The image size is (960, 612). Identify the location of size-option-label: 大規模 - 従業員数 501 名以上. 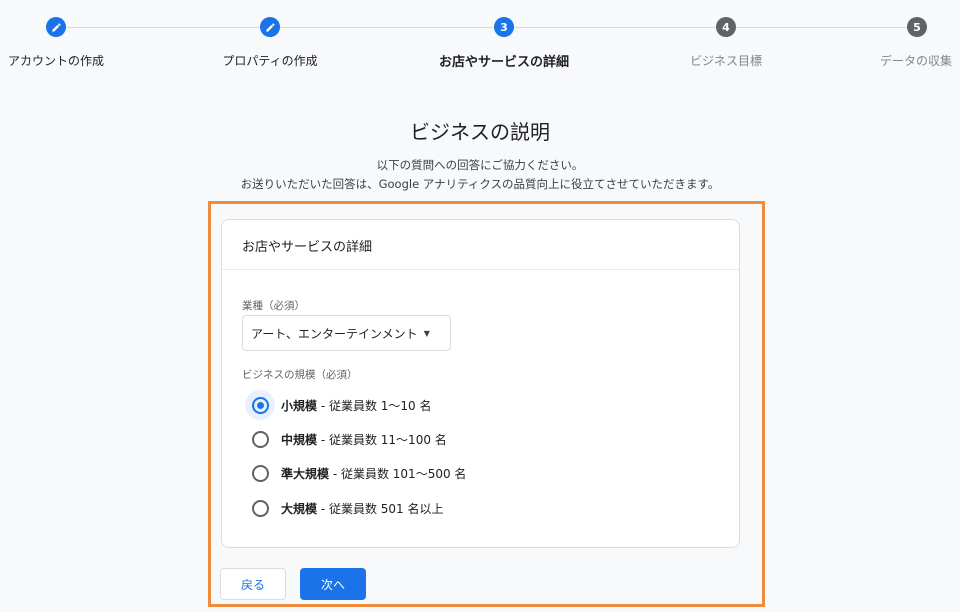
(362, 508).